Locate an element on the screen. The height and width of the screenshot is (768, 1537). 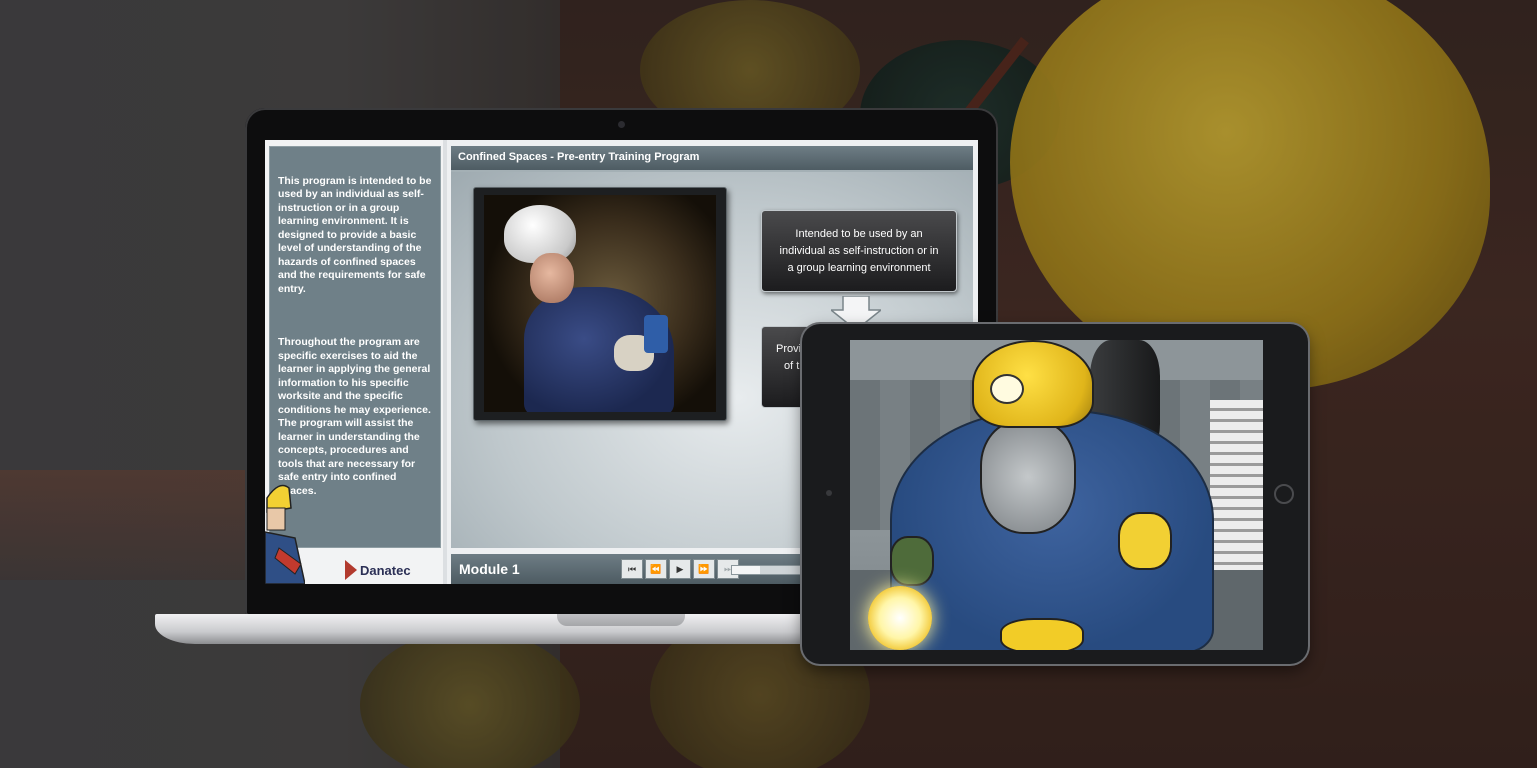
illustration-head-lamp is located at coordinates (1007, 389).